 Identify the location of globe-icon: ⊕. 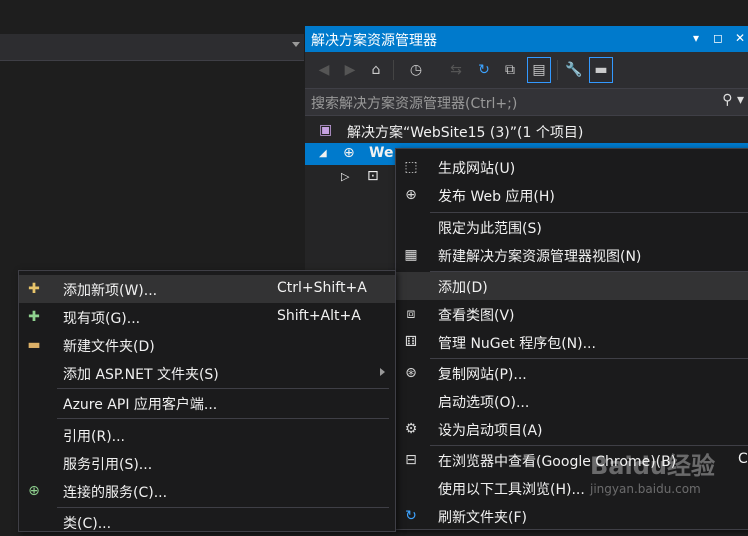
(349, 153).